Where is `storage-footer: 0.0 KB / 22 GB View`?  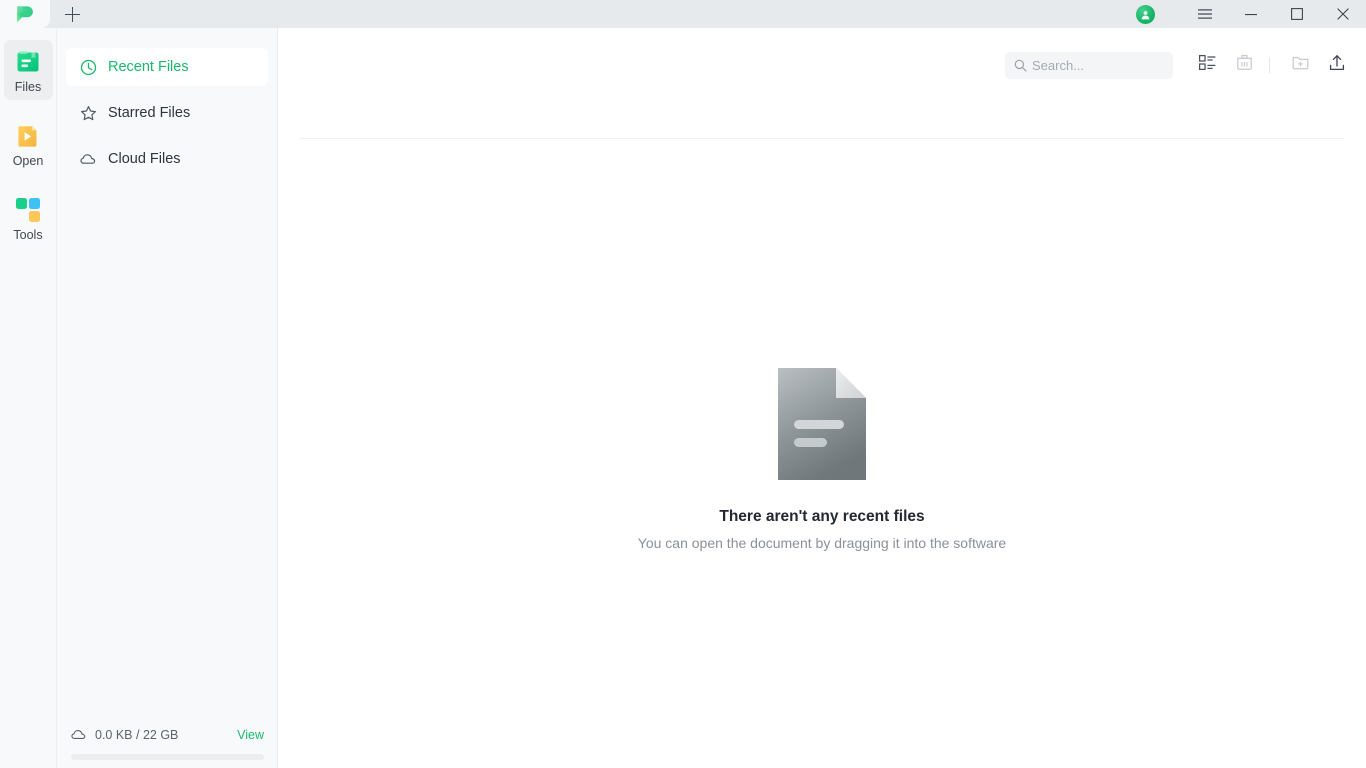 storage-footer: 0.0 KB / 22 GB View is located at coordinates (167, 745).